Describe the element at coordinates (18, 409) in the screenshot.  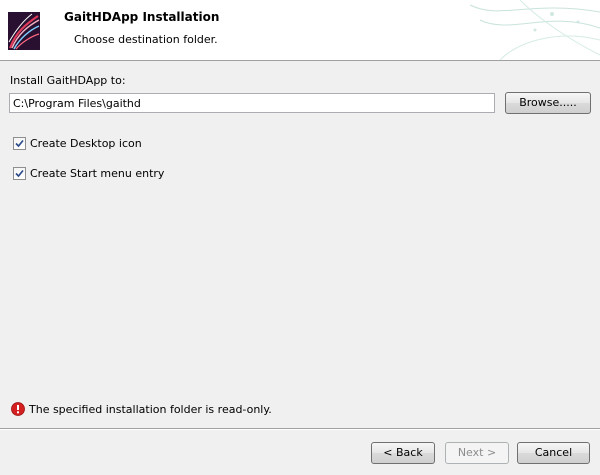
I see `error-icon` at that location.